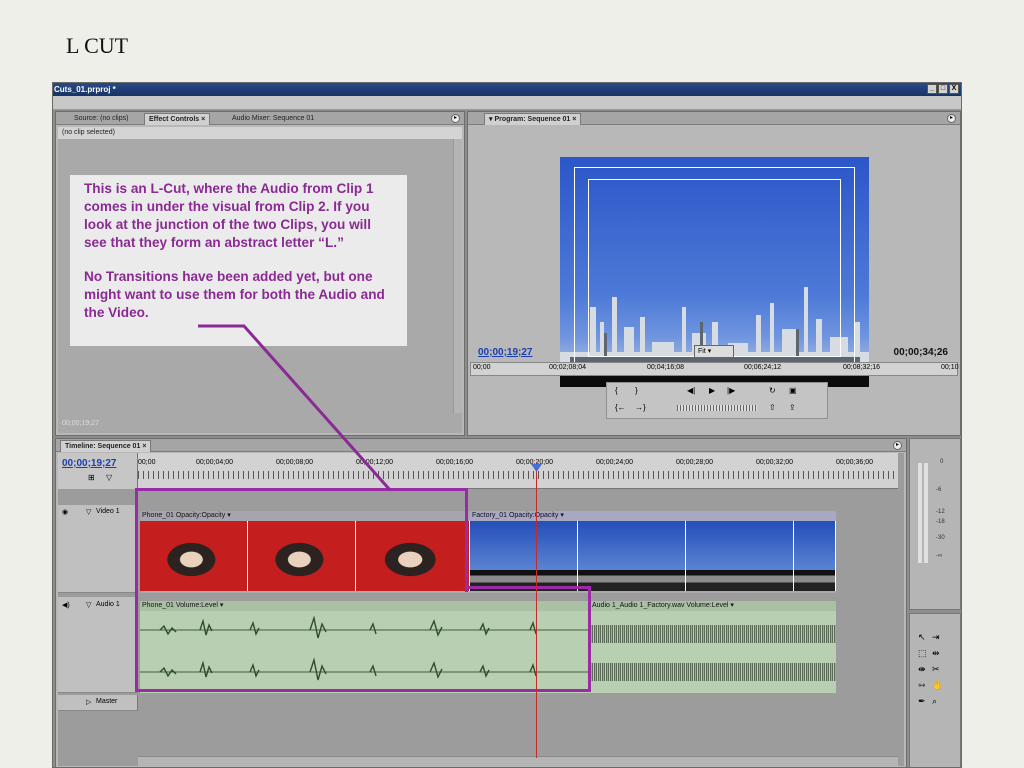 This screenshot has width=1024, height=768. What do you see at coordinates (260, 133) in the screenshot?
I see `clip-selection-label: (no clip selected)` at bounding box center [260, 133].